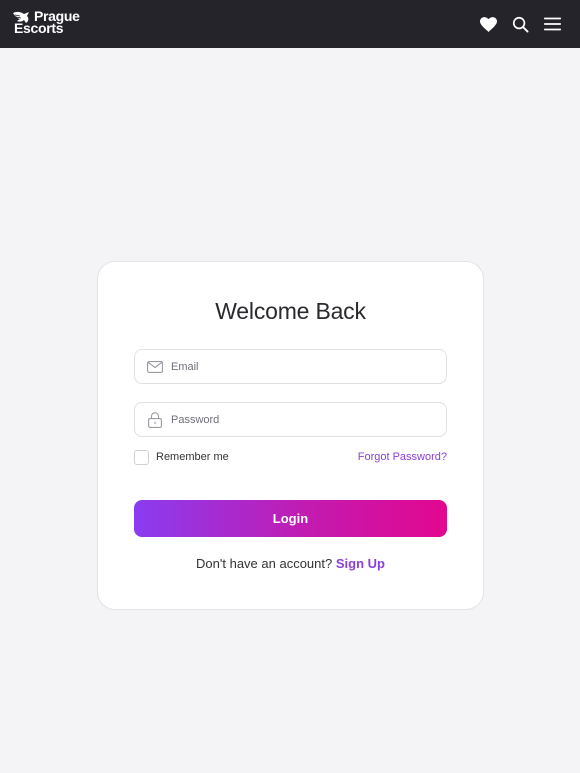  I want to click on signup-prompt: Don't have an account?, so click(264, 563).